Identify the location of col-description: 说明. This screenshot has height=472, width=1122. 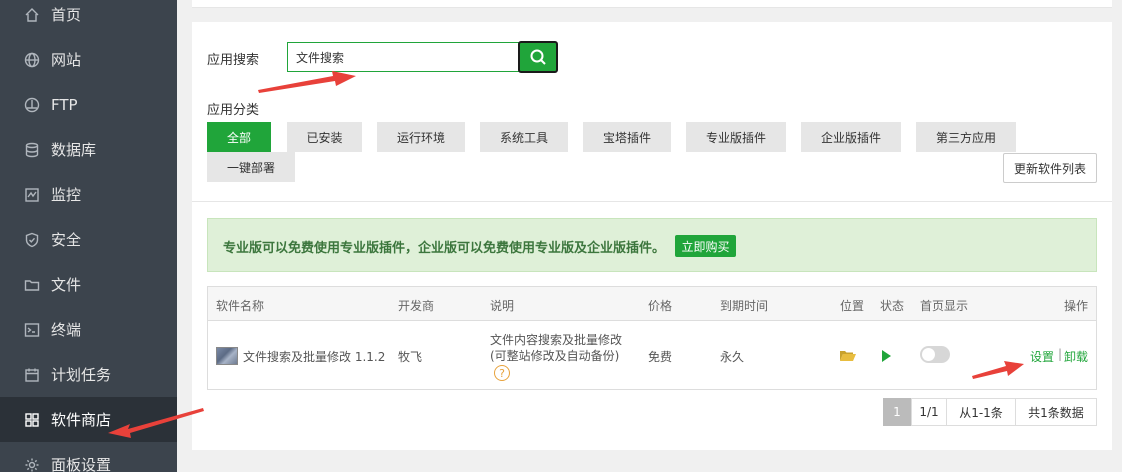
(502, 306).